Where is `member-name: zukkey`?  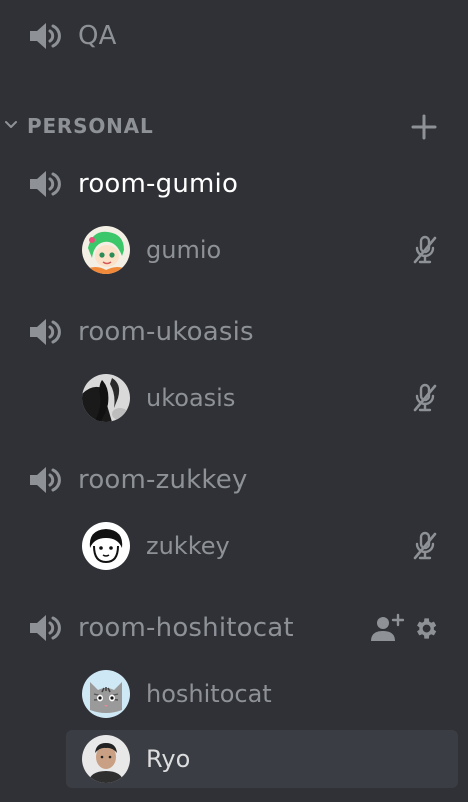 member-name: zukkey is located at coordinates (188, 546).